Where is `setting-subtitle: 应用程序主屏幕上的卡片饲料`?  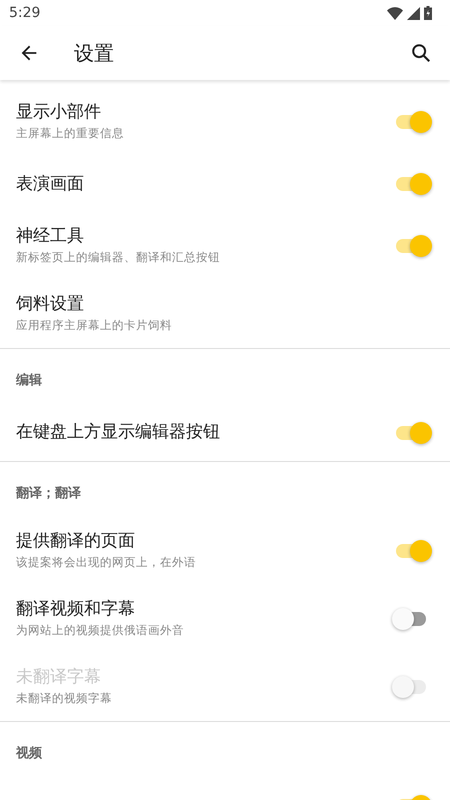
setting-subtitle: 应用程序主屏幕上的卡片饲料 is located at coordinates (94, 325).